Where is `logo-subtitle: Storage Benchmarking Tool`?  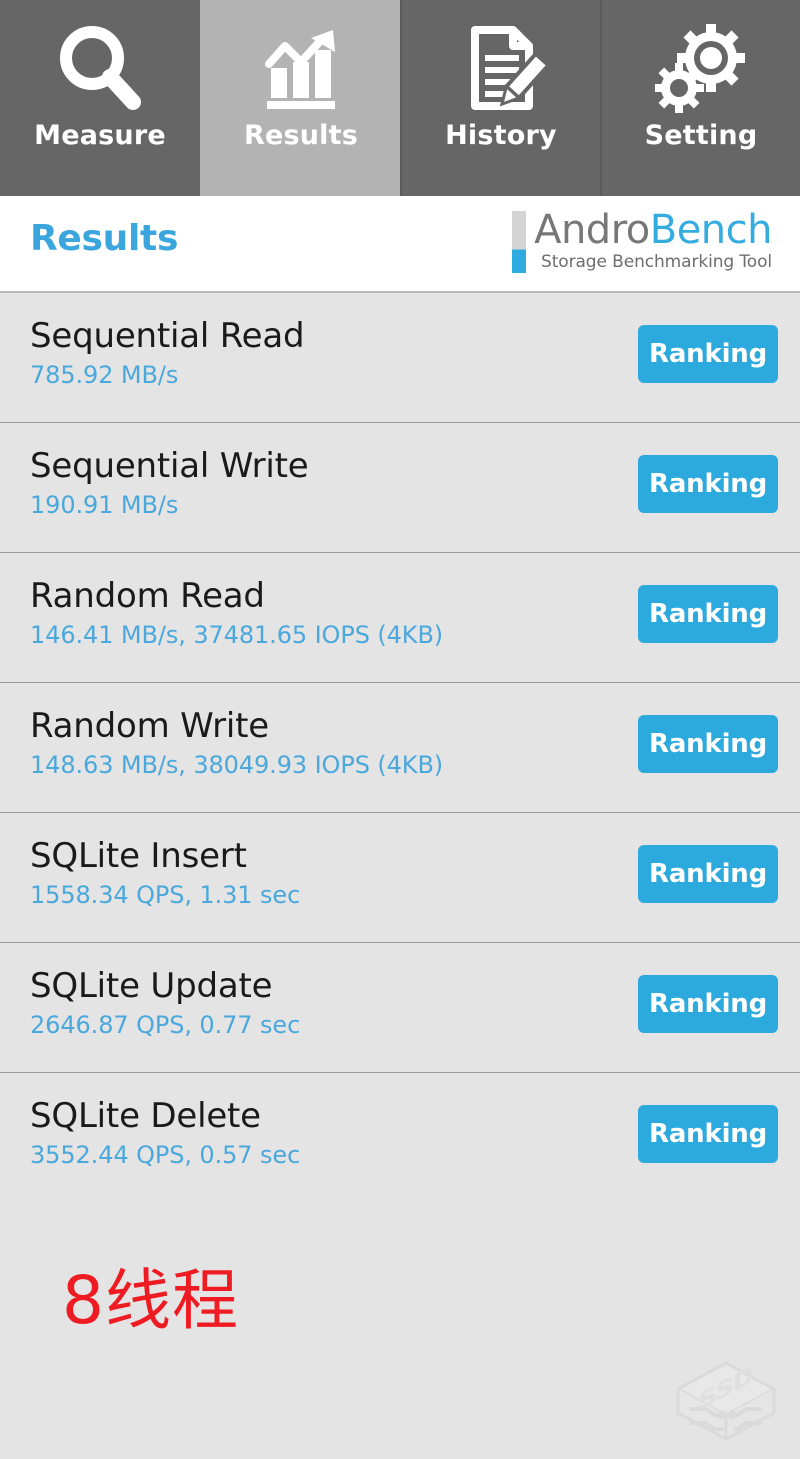 logo-subtitle: Storage Benchmarking Tool is located at coordinates (656, 262).